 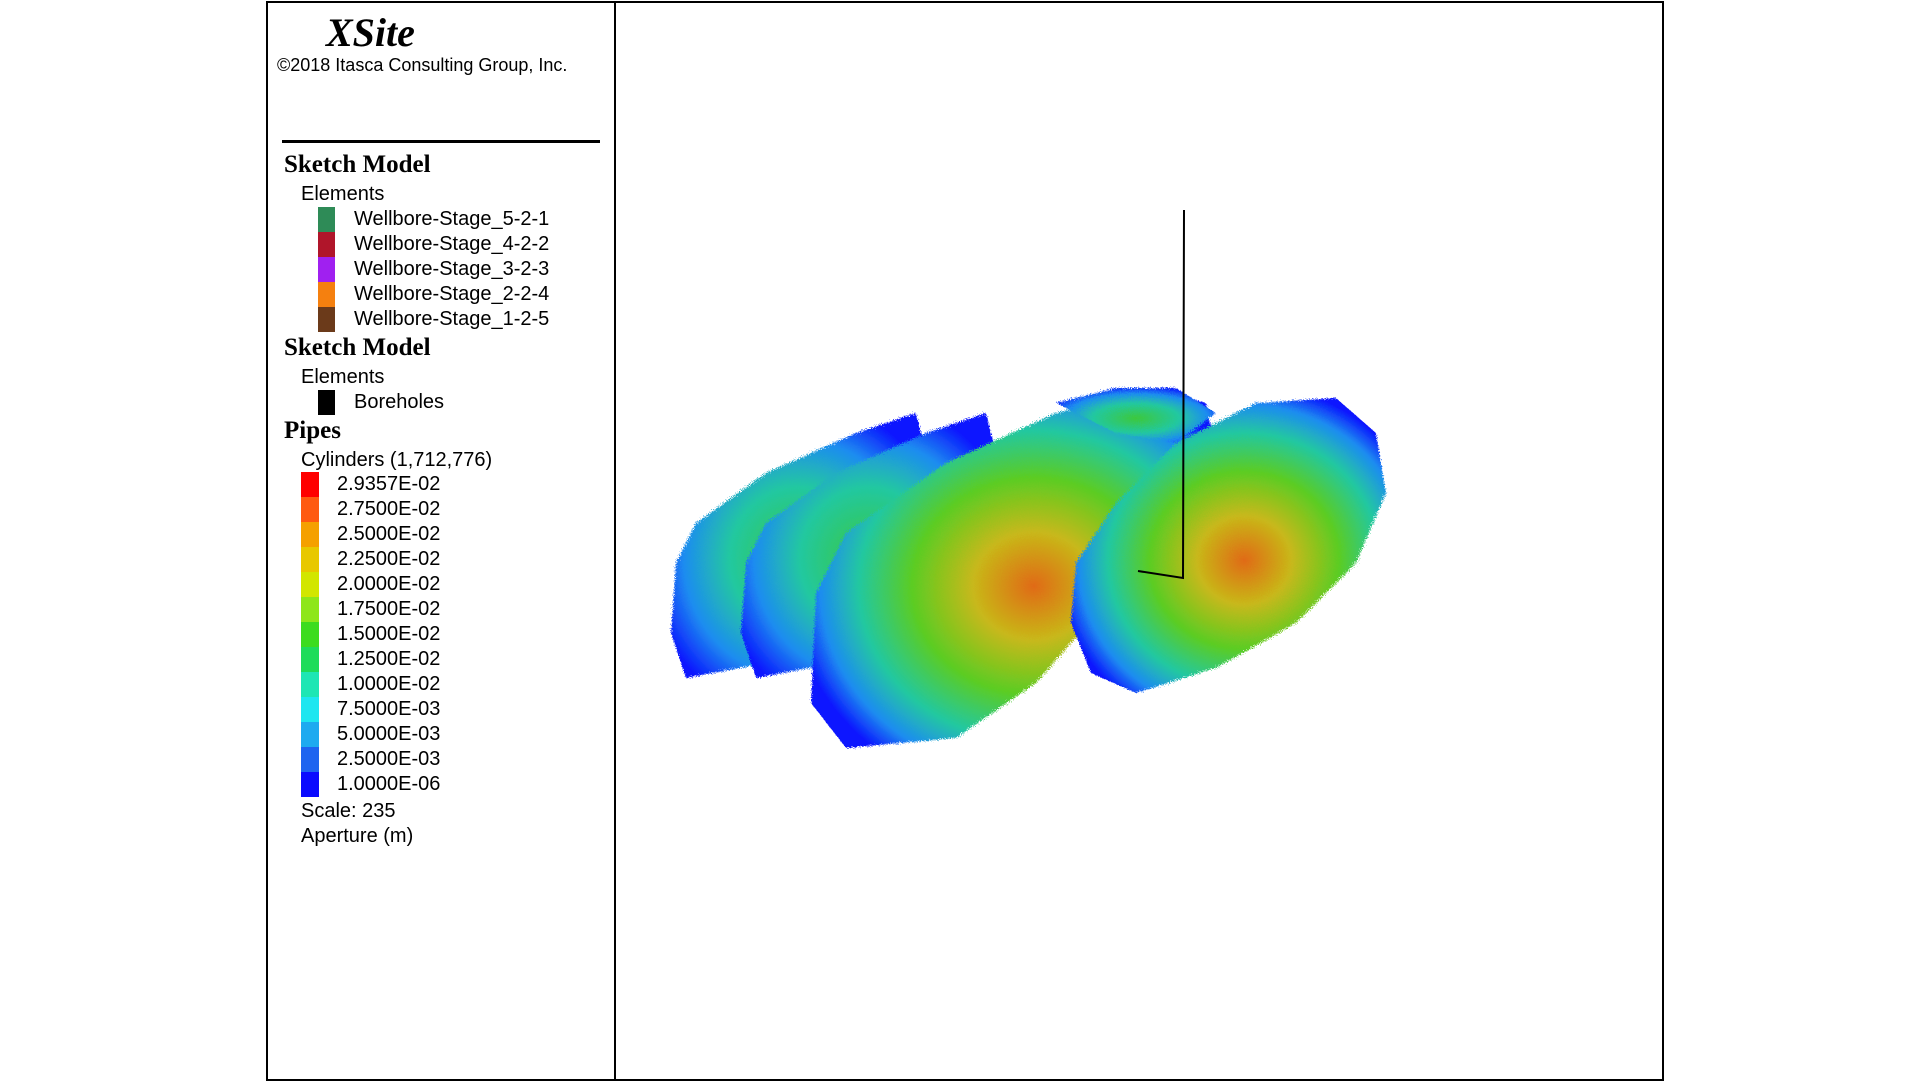 I want to click on section-title-pipes: Pipes, so click(x=312, y=430).